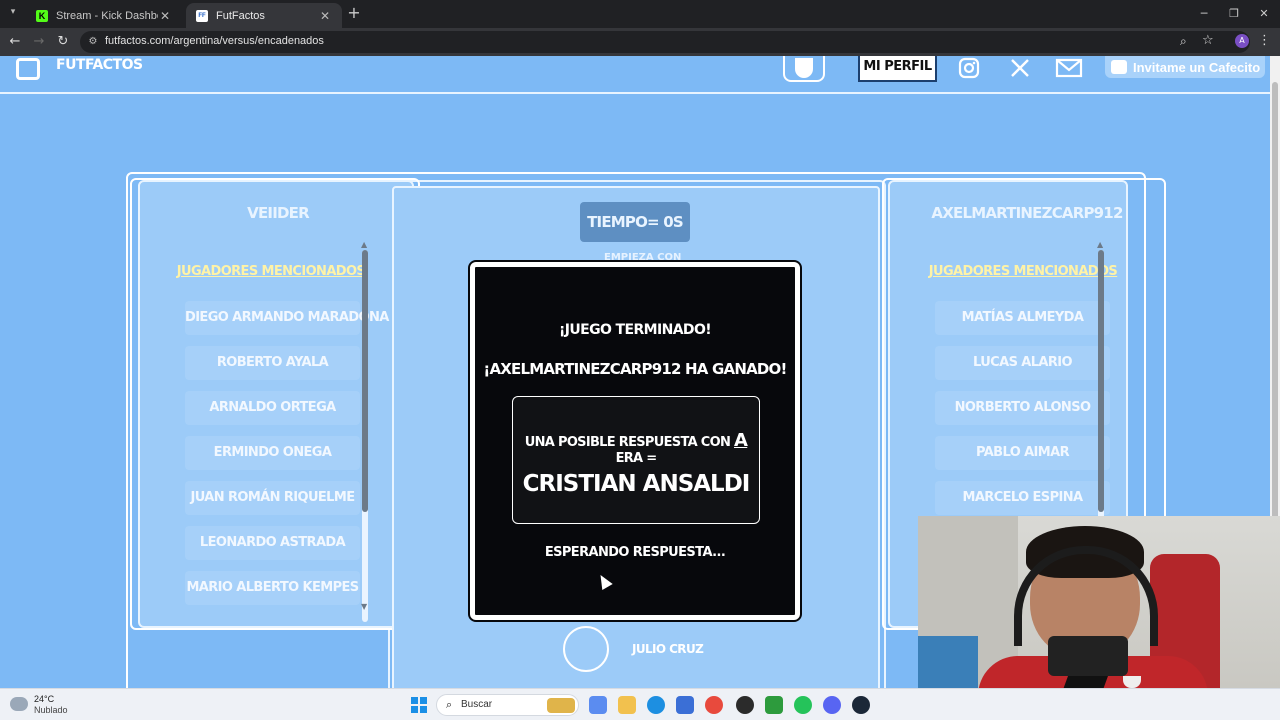 The height and width of the screenshot is (720, 1280). Describe the element at coordinates (272, 498) in the screenshot. I see `list-item: JUAN ROMÁN RIQUELME` at that location.